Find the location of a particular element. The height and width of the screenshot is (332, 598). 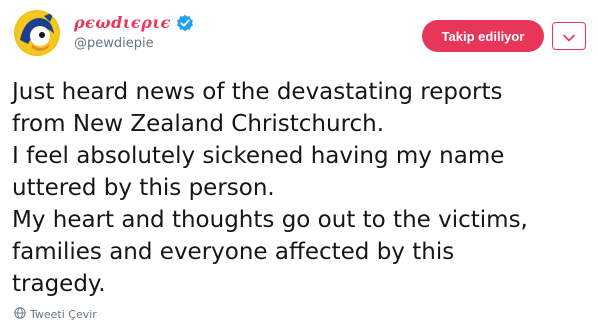

translate-tweet-link: Tweeti Çevir is located at coordinates (55, 314).